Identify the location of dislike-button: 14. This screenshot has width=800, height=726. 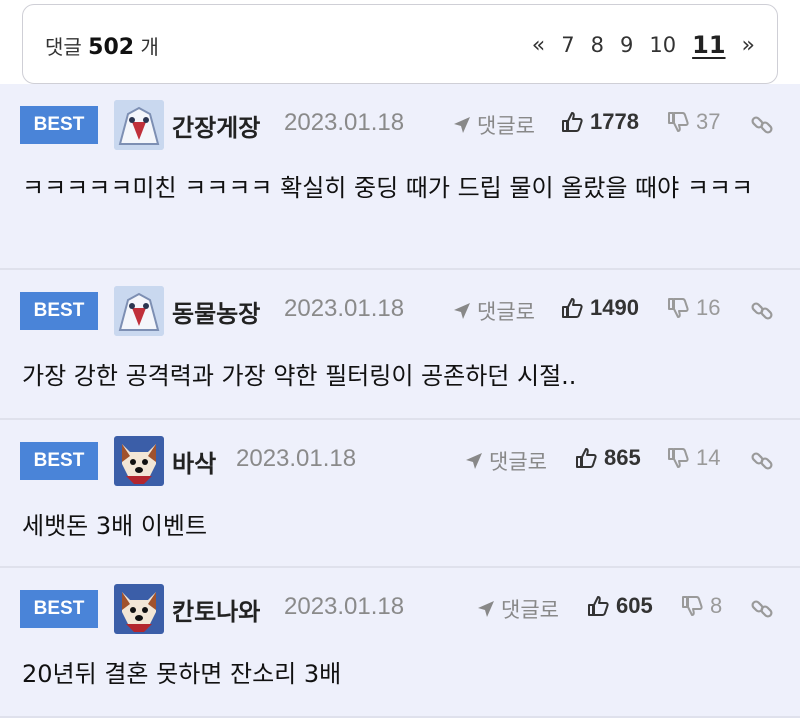
(693, 458).